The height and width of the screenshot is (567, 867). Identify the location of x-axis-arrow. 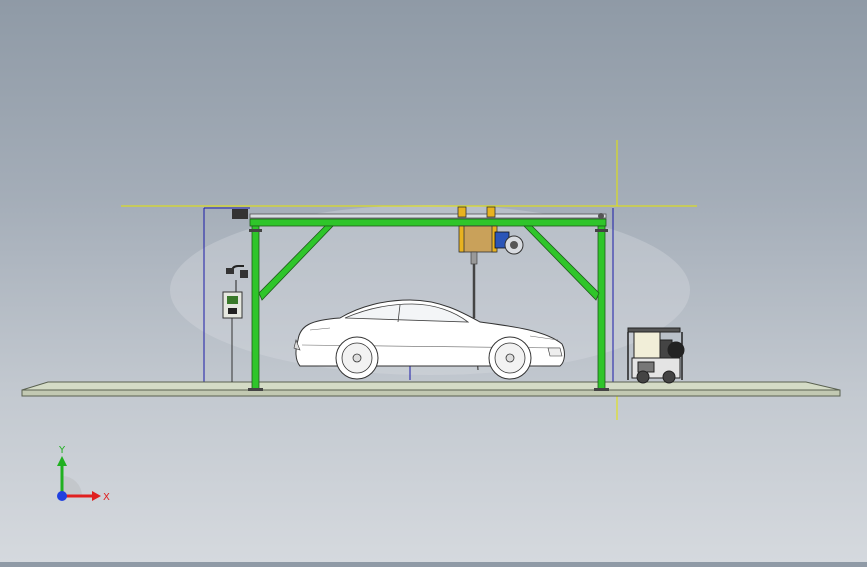
(96, 496).